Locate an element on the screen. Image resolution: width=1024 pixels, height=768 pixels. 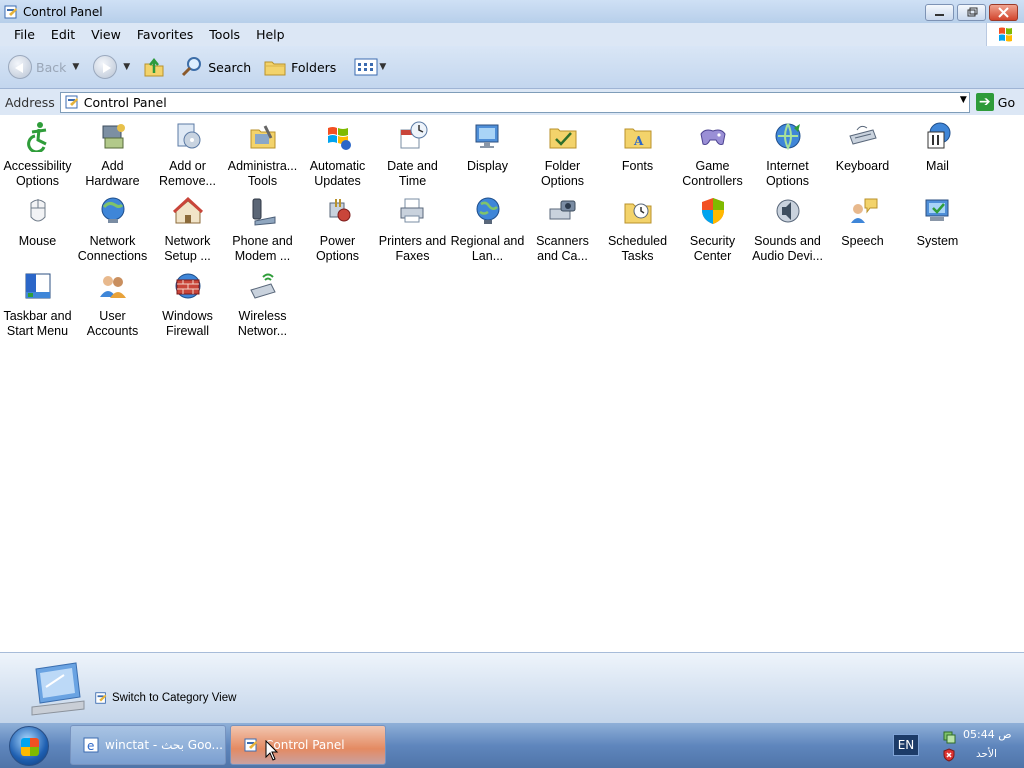
control-panel-item: Speech is located at coordinates (862, 229).